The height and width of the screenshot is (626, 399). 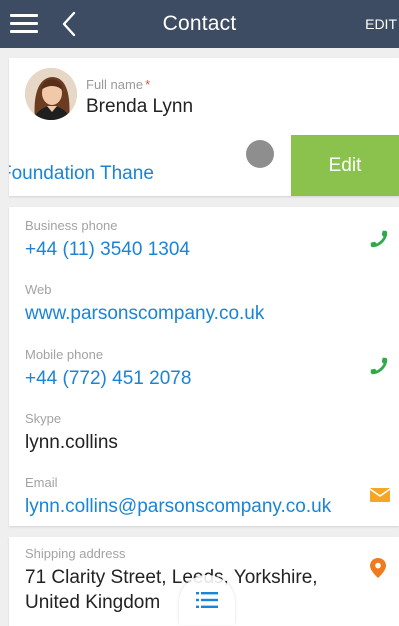 I want to click on email-value: lynn.collins@parsonscompany.co.uk, so click(x=195, y=507).